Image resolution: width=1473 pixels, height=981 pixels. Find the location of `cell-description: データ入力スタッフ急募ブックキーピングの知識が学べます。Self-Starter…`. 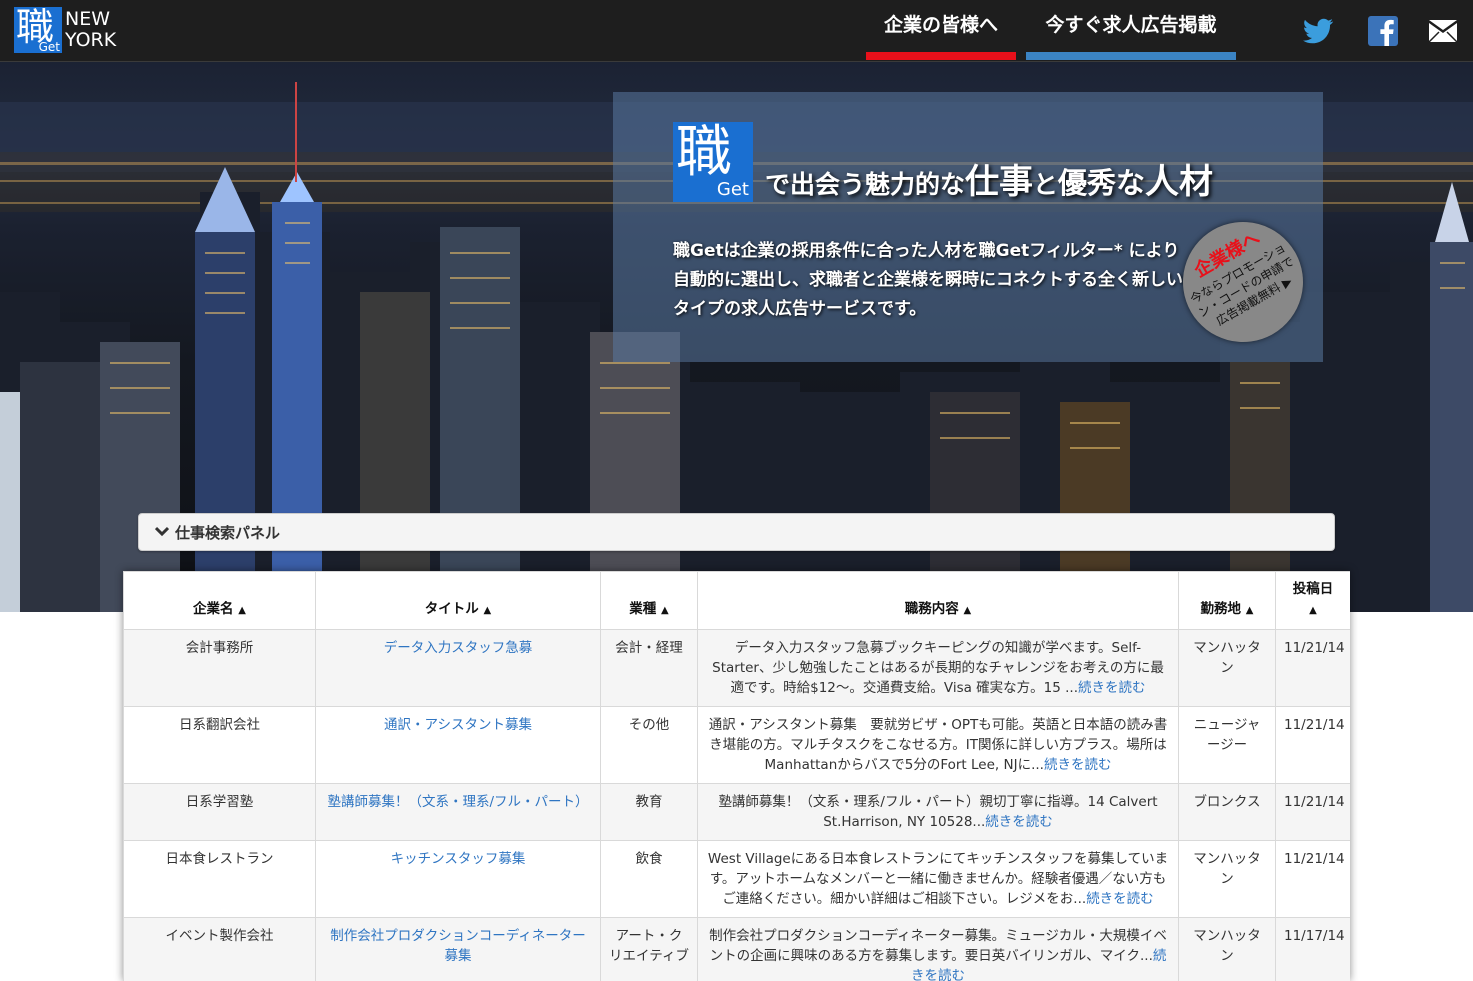

cell-description: データ入力スタッフ急募ブックキーピングの知識が学べます。Self-Starter… is located at coordinates (938, 668).